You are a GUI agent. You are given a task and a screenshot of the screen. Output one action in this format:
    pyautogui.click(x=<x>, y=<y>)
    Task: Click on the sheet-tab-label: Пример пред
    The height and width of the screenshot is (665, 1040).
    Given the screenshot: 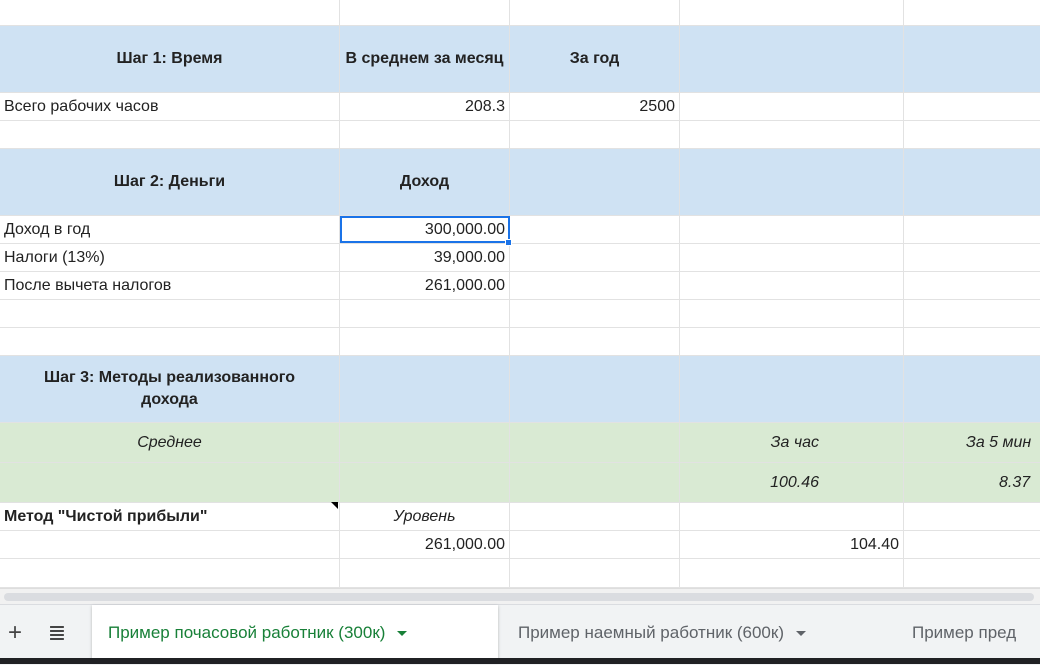 What is the action you would take?
    pyautogui.click(x=964, y=632)
    